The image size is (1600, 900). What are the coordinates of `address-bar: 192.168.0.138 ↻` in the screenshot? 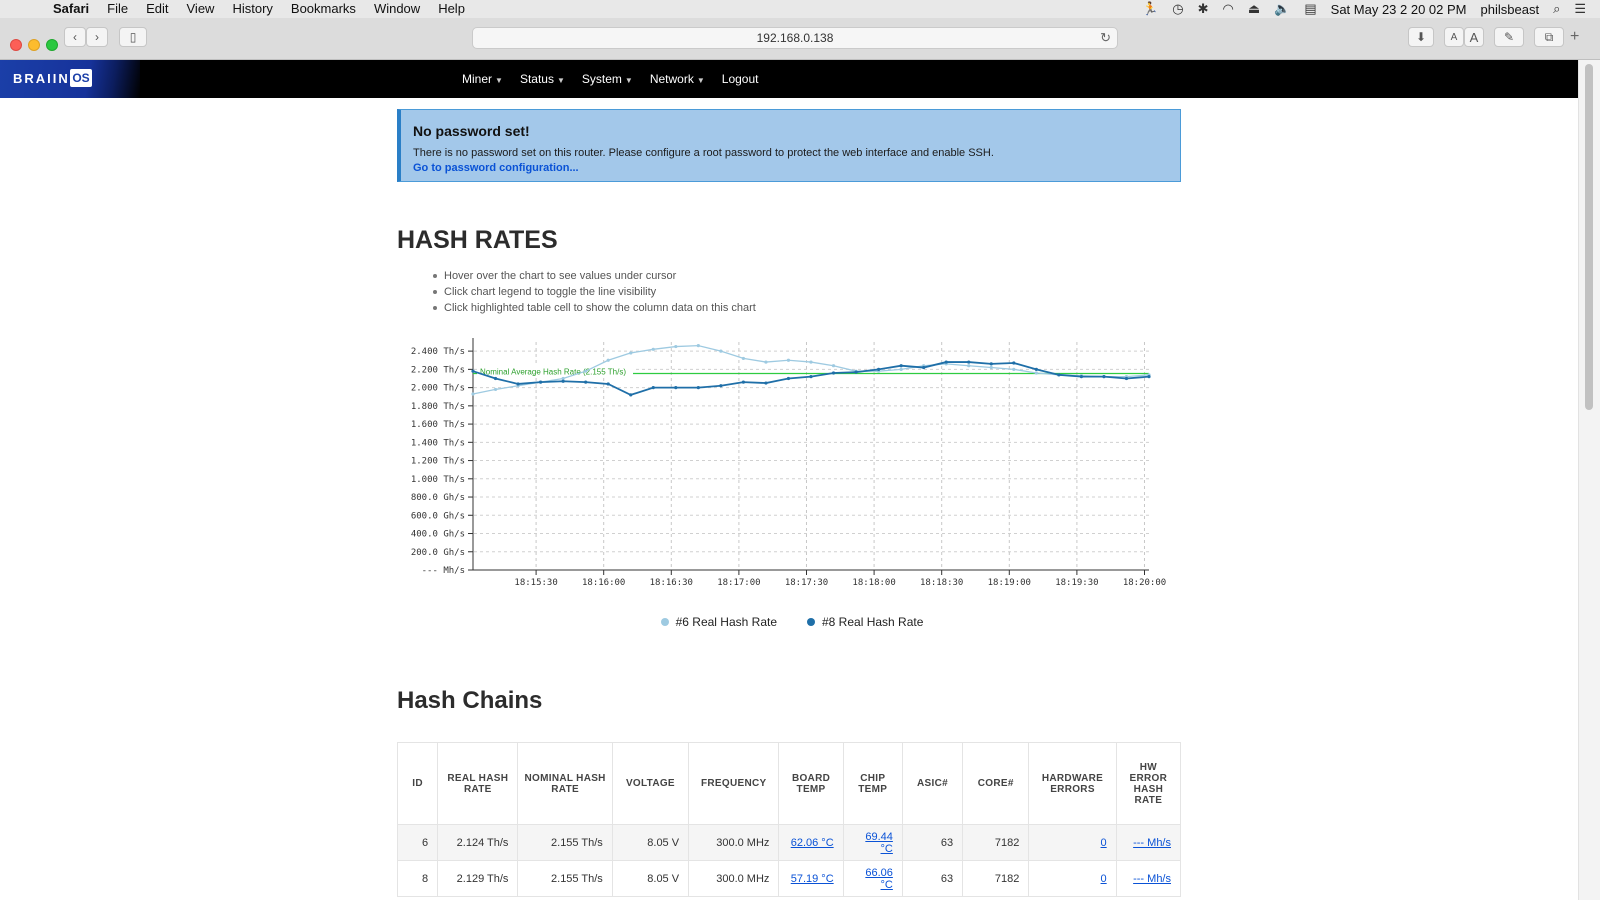 It's located at (795, 38).